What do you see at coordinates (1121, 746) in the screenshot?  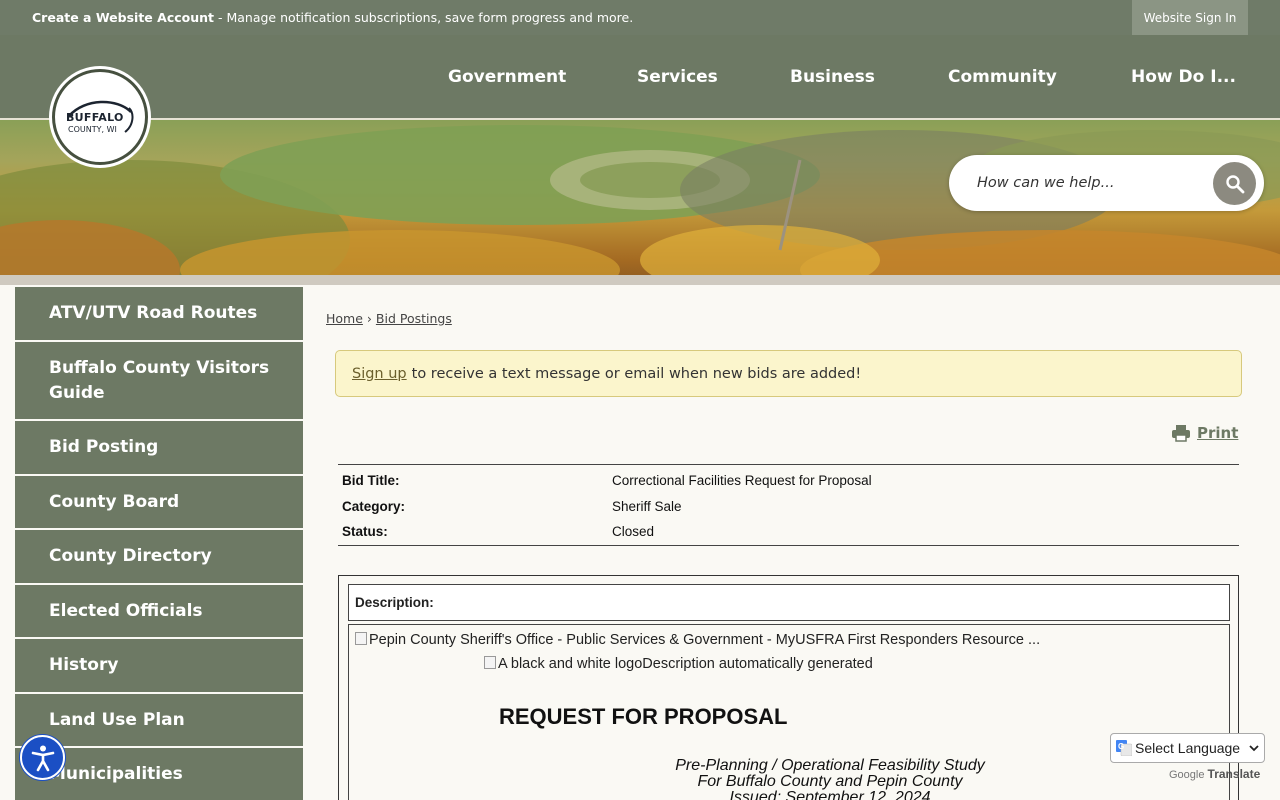 I see `svg-text: G` at bounding box center [1121, 746].